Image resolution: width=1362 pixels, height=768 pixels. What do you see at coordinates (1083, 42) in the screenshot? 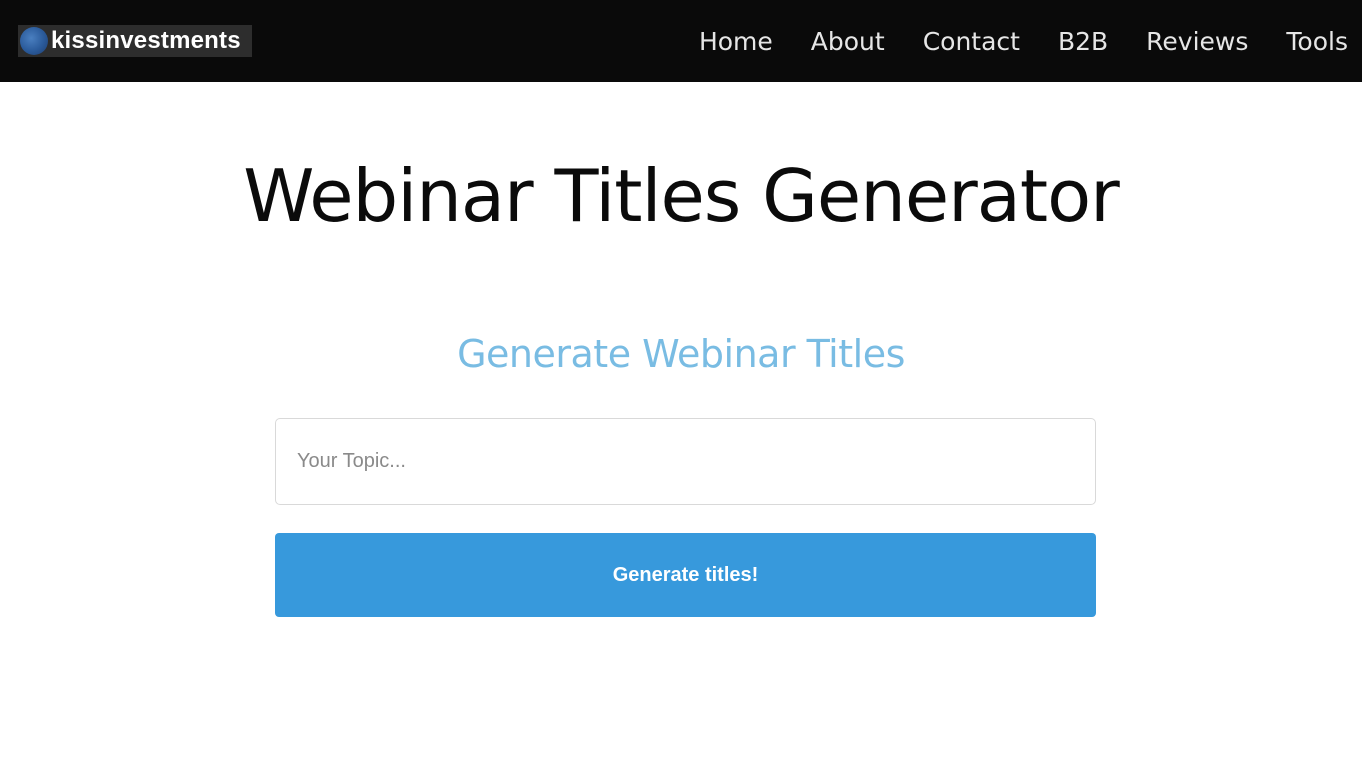
I see `nav-link-b2b: B2B` at bounding box center [1083, 42].